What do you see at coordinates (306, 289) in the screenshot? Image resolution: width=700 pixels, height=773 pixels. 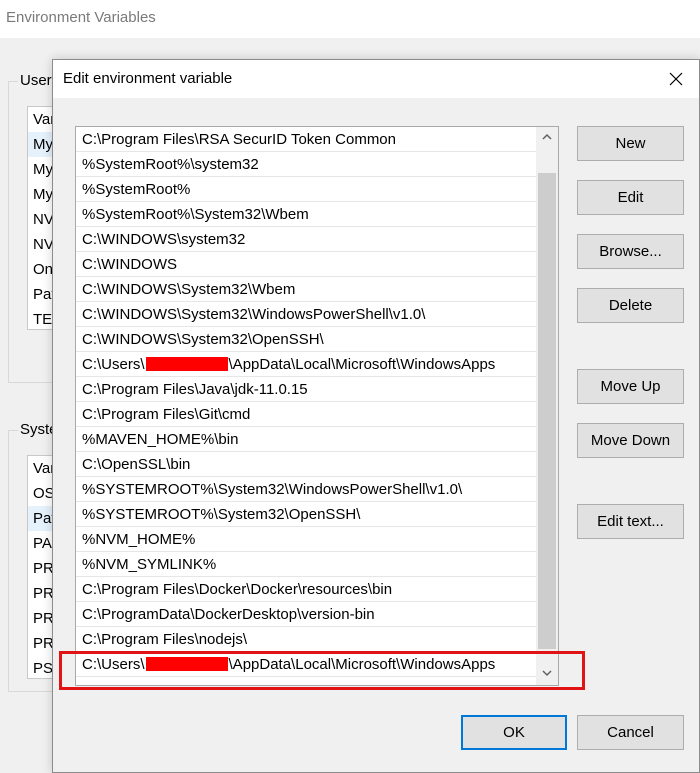 I see `path-entry: C:\WINDOWS\System32\Wbem` at bounding box center [306, 289].